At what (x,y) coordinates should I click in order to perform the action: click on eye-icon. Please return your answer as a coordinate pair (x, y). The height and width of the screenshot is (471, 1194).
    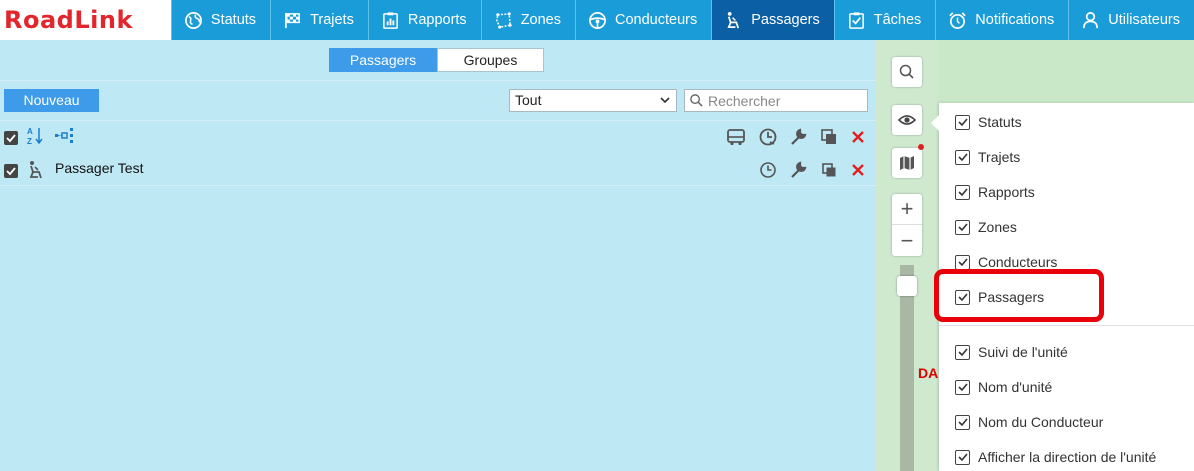
    Looking at the image, I should click on (907, 120).